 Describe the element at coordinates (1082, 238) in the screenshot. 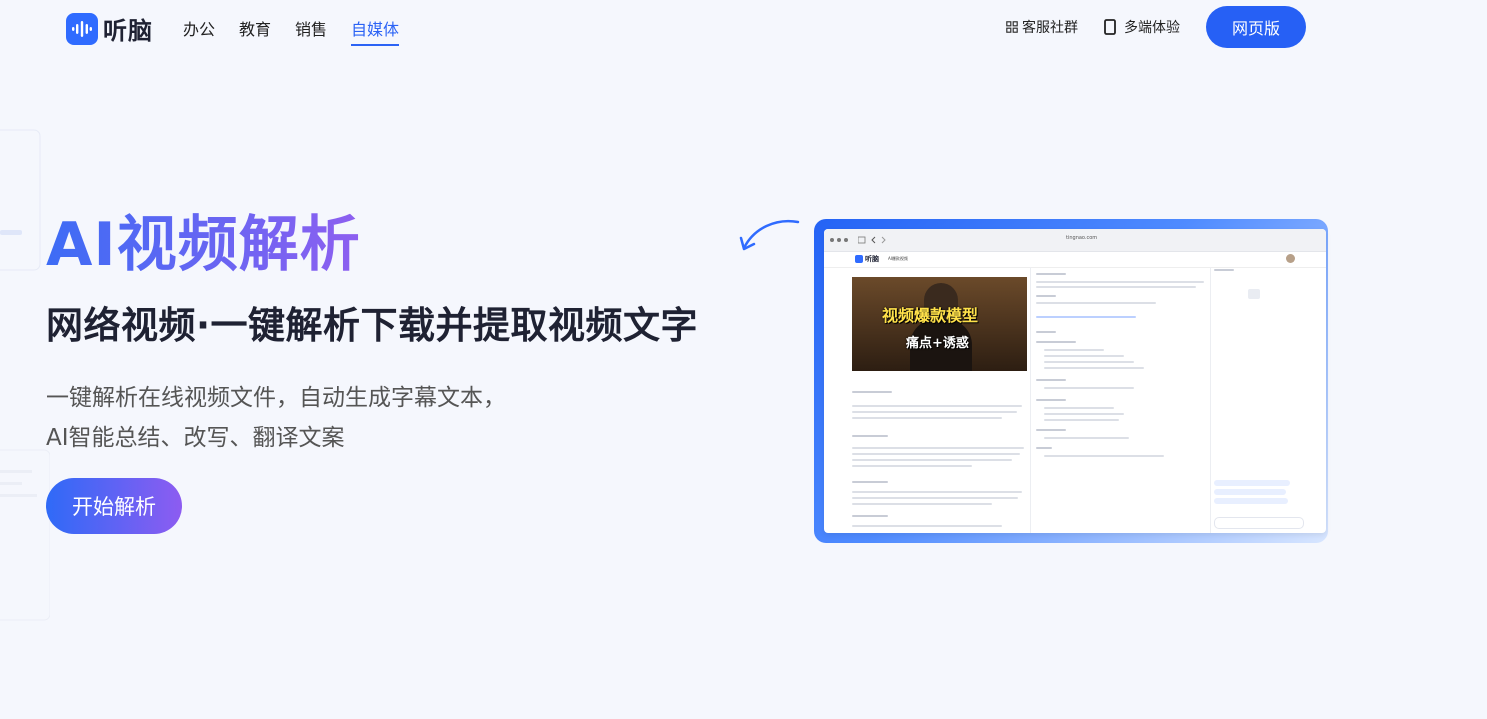

I see `browser-url: tingnao.com` at that location.